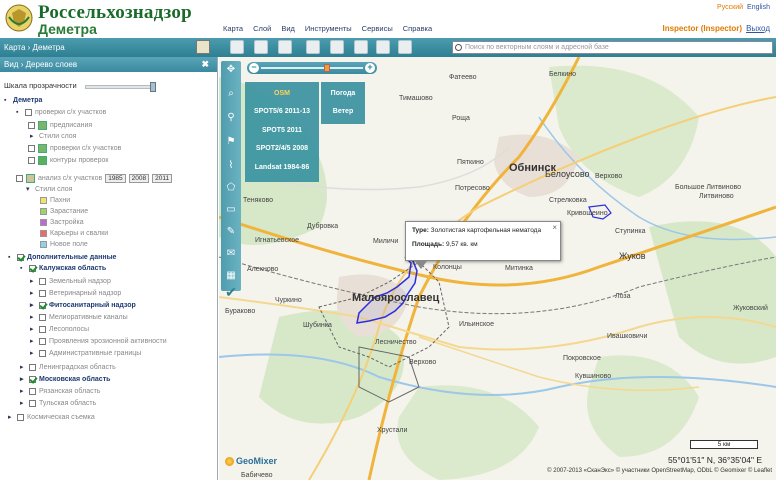  Describe the element at coordinates (288, 28) in the screenshot. I see `menu-view: Вид` at that location.